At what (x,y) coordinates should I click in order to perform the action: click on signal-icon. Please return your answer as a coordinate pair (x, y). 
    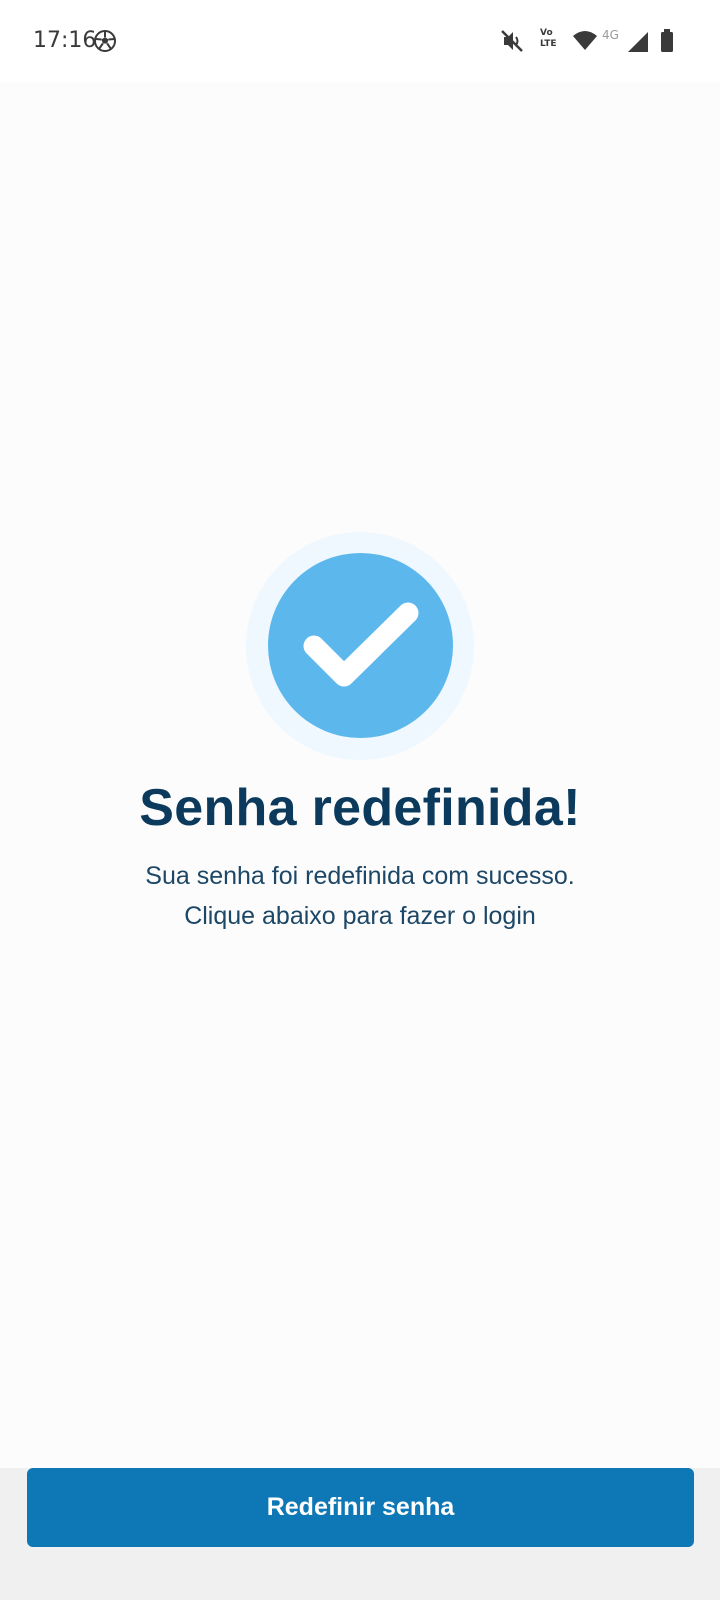
    Looking at the image, I should click on (638, 42).